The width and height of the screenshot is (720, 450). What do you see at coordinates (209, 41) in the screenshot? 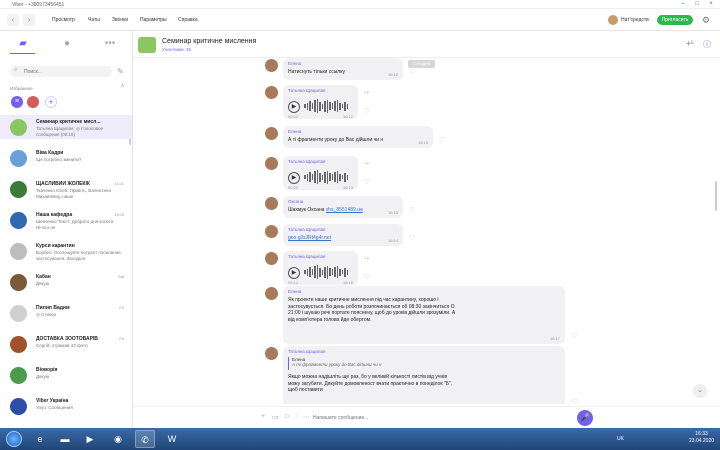
I see `chat-title: Семинар критичне мислення` at bounding box center [209, 41].